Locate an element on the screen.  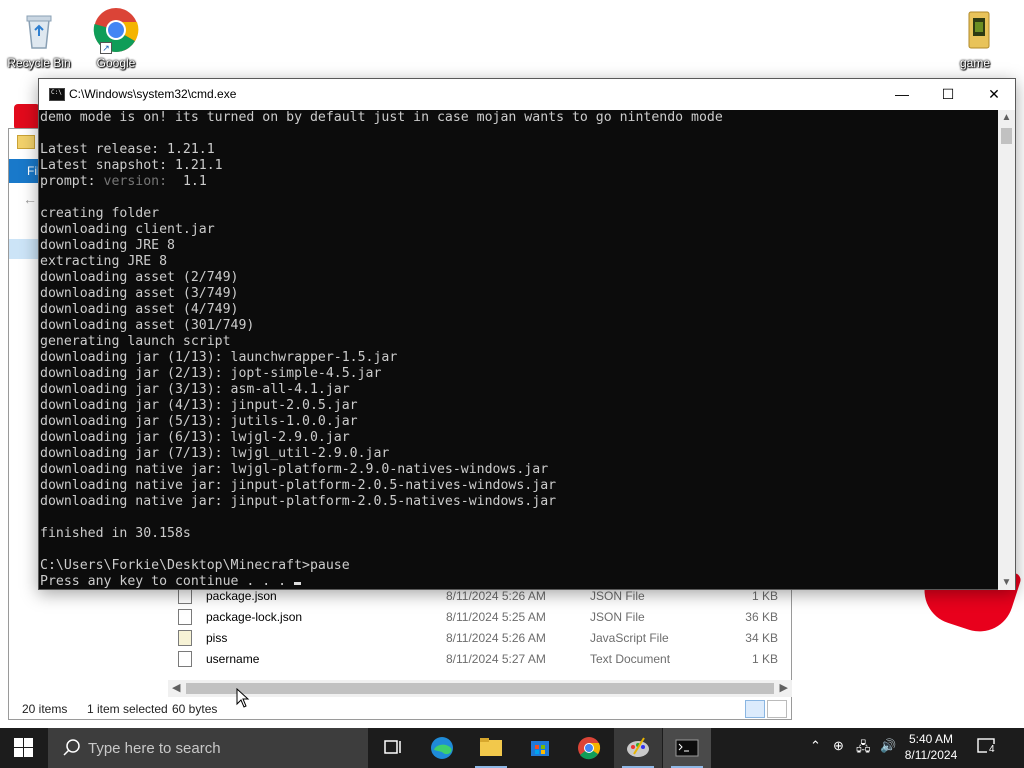
console-vertical-scrollbar: ▲ ▼ is located at coordinates (1006, 350).